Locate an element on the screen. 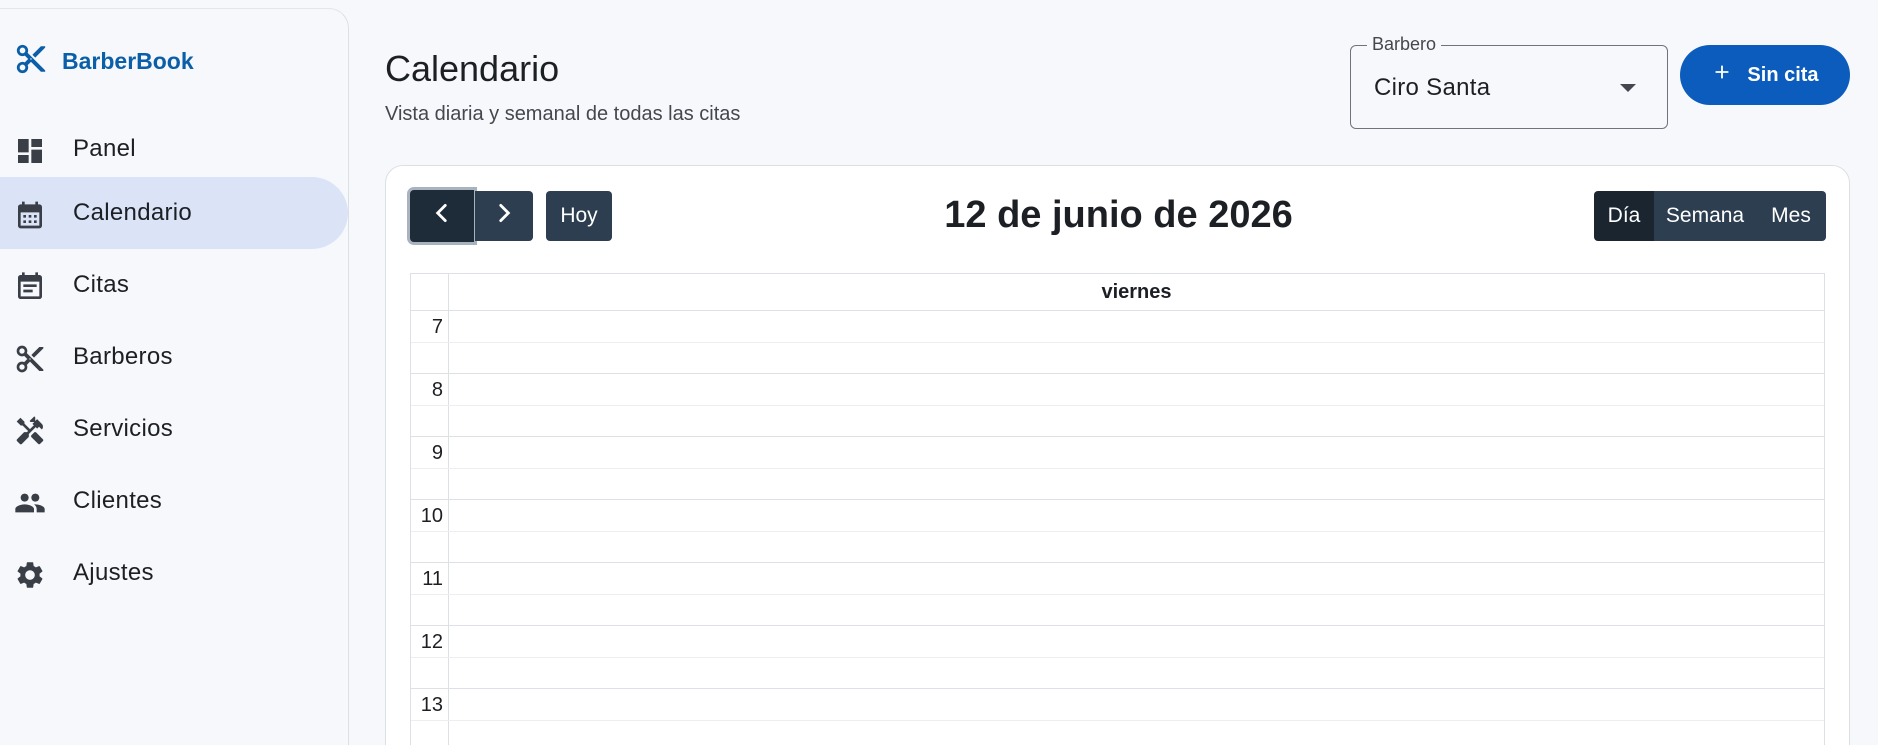  view-switcher: Día Semana Mes is located at coordinates (1710, 216).